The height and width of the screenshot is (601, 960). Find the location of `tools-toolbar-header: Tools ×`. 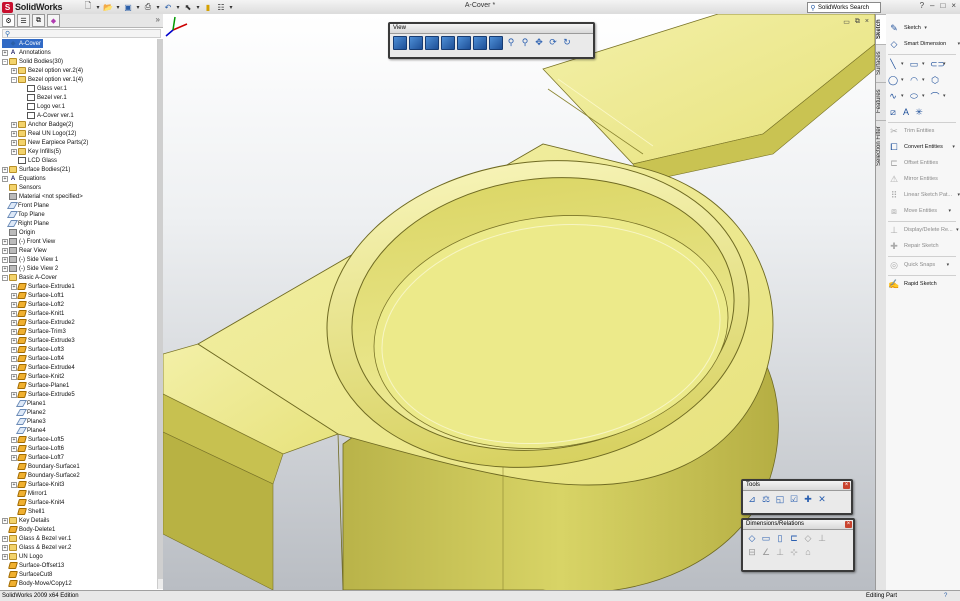

tools-toolbar-header: Tools × is located at coordinates (797, 486).